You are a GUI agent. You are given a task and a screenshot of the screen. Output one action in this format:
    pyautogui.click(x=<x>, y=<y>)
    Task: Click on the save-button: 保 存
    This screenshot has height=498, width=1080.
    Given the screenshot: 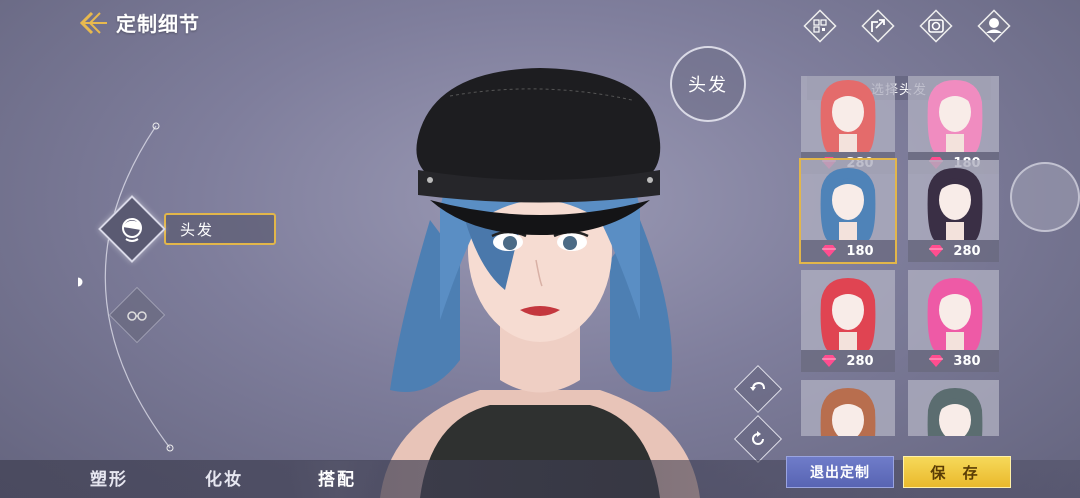 What is the action you would take?
    pyautogui.click(x=957, y=472)
    